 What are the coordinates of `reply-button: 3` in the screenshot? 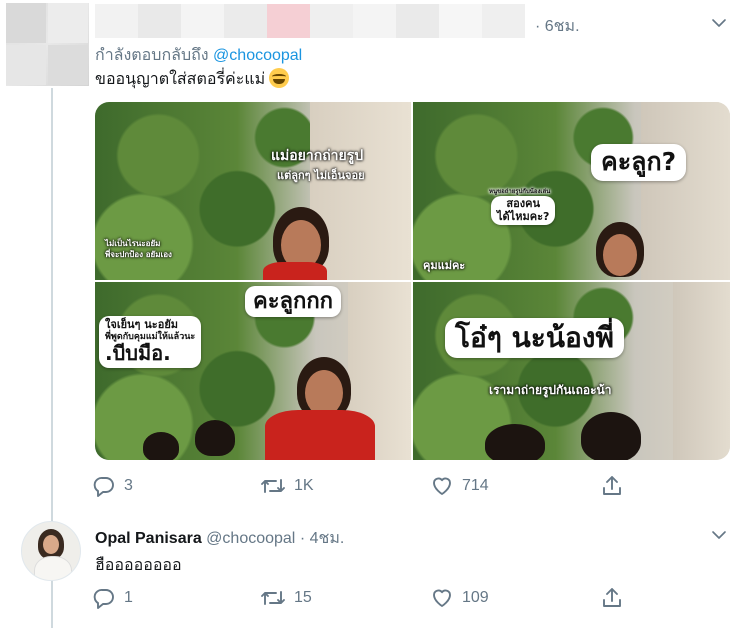 It's located at (112, 486).